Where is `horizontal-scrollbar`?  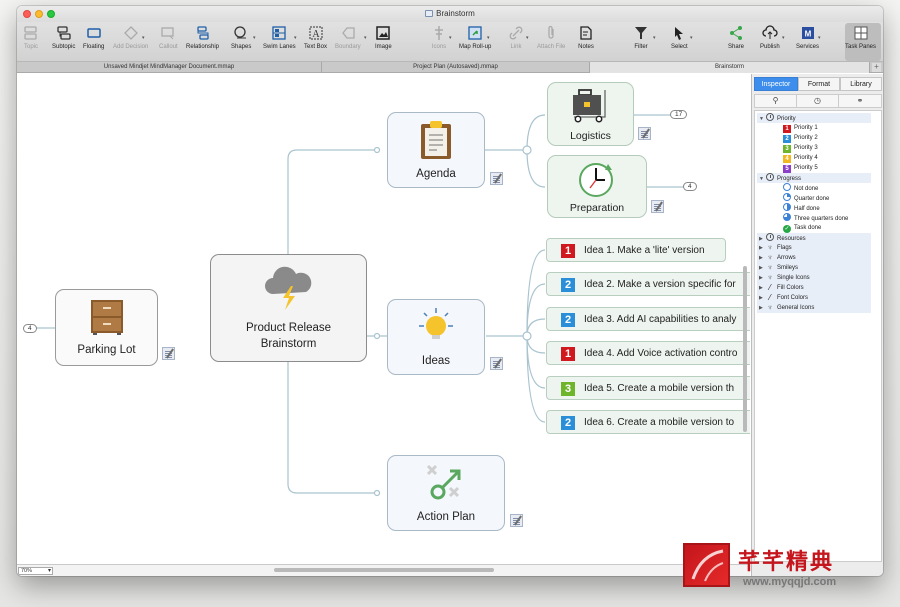
horizontal-scrollbar is located at coordinates (384, 570).